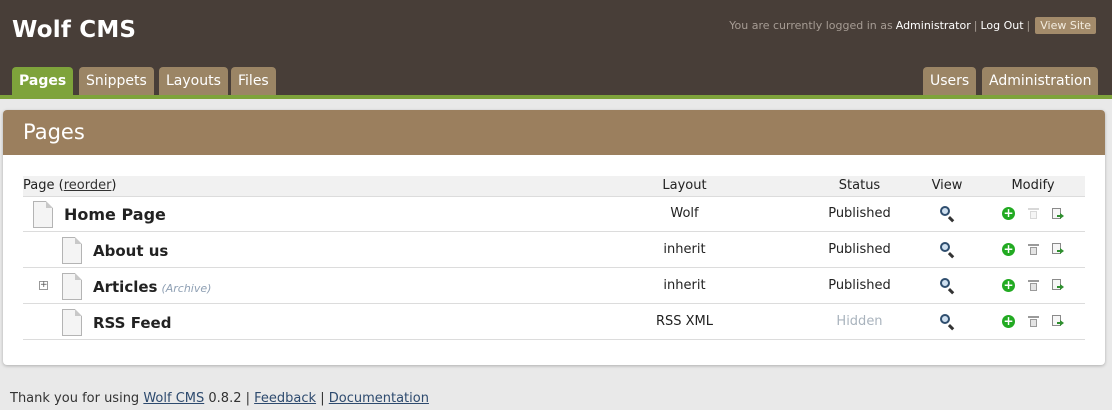  I want to click on layout-cell: RSS XML, so click(684, 321).